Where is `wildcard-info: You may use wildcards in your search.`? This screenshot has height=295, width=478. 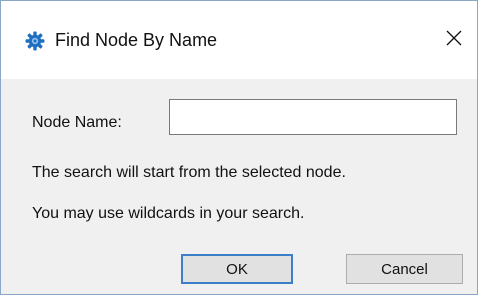
wildcard-info: You may use wildcards in your search. is located at coordinates (168, 213).